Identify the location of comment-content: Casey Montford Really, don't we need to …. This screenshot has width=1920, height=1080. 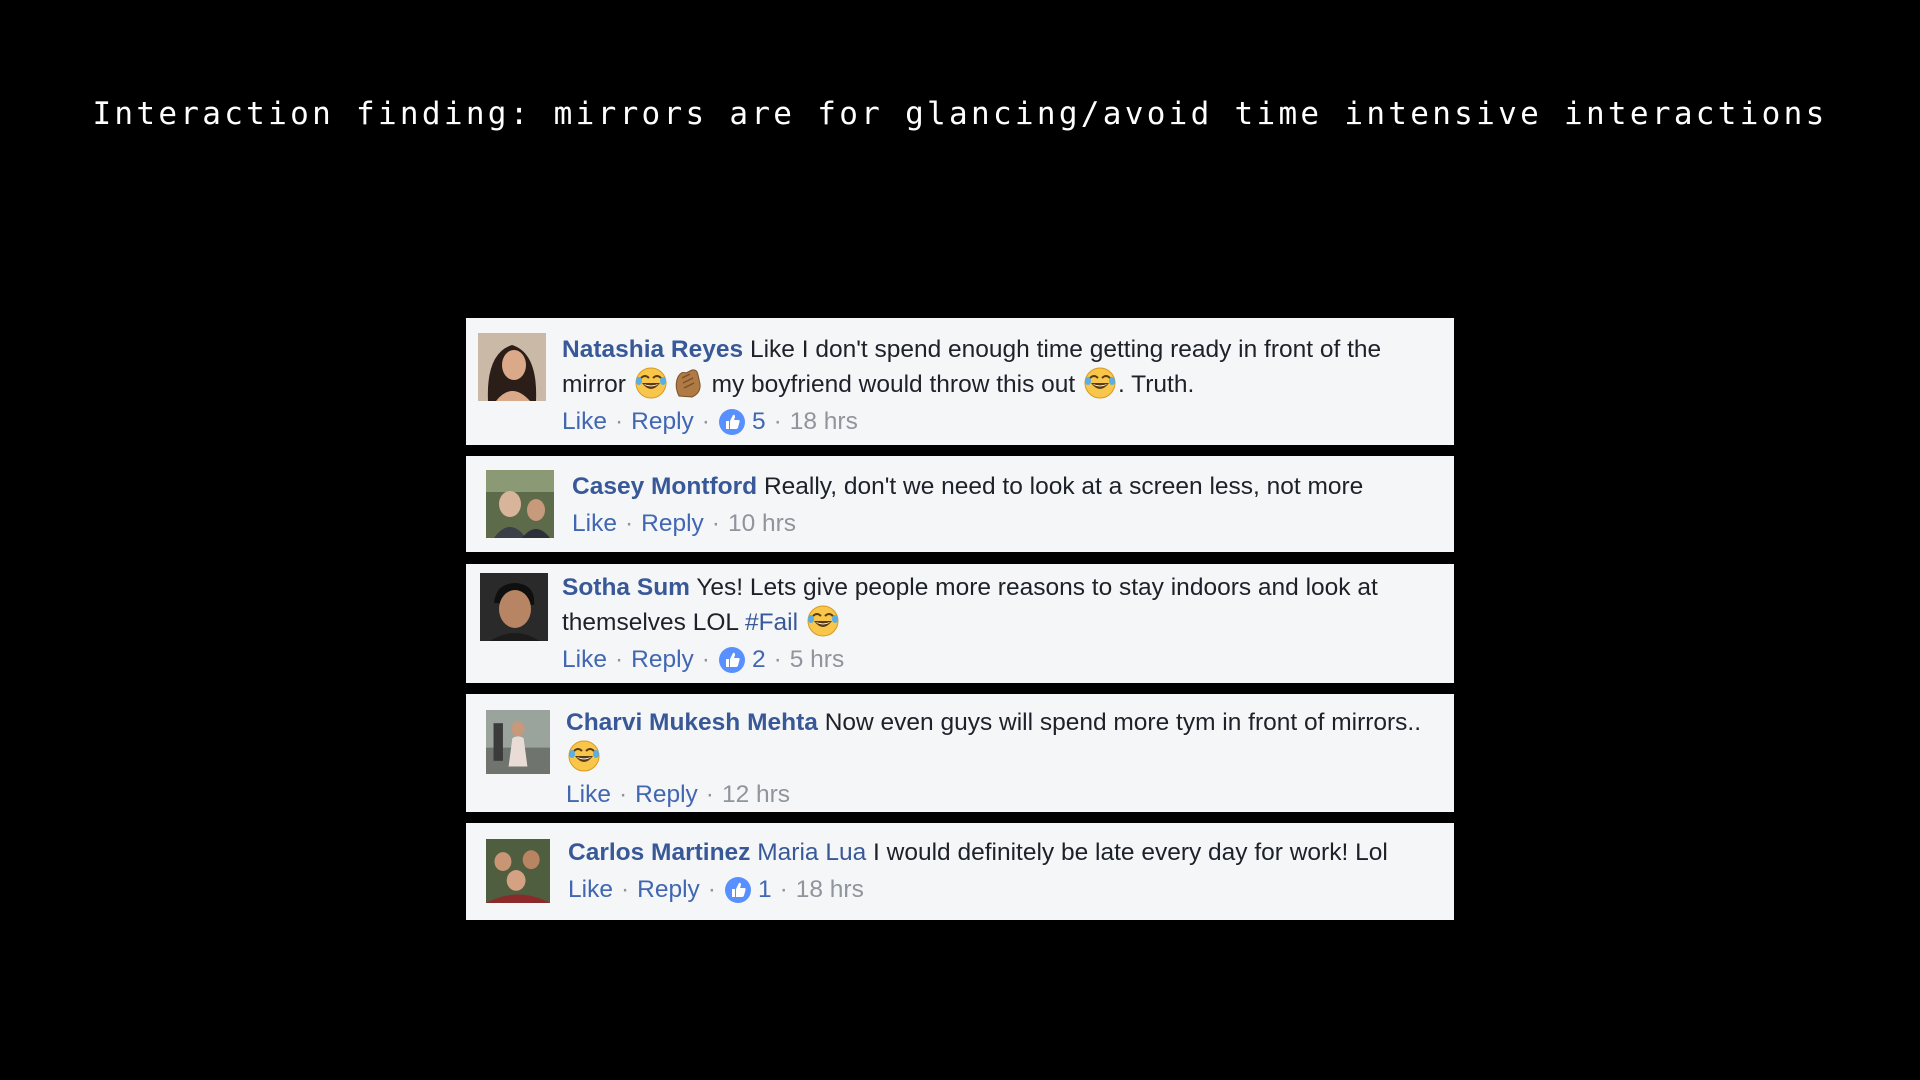
(1002, 505).